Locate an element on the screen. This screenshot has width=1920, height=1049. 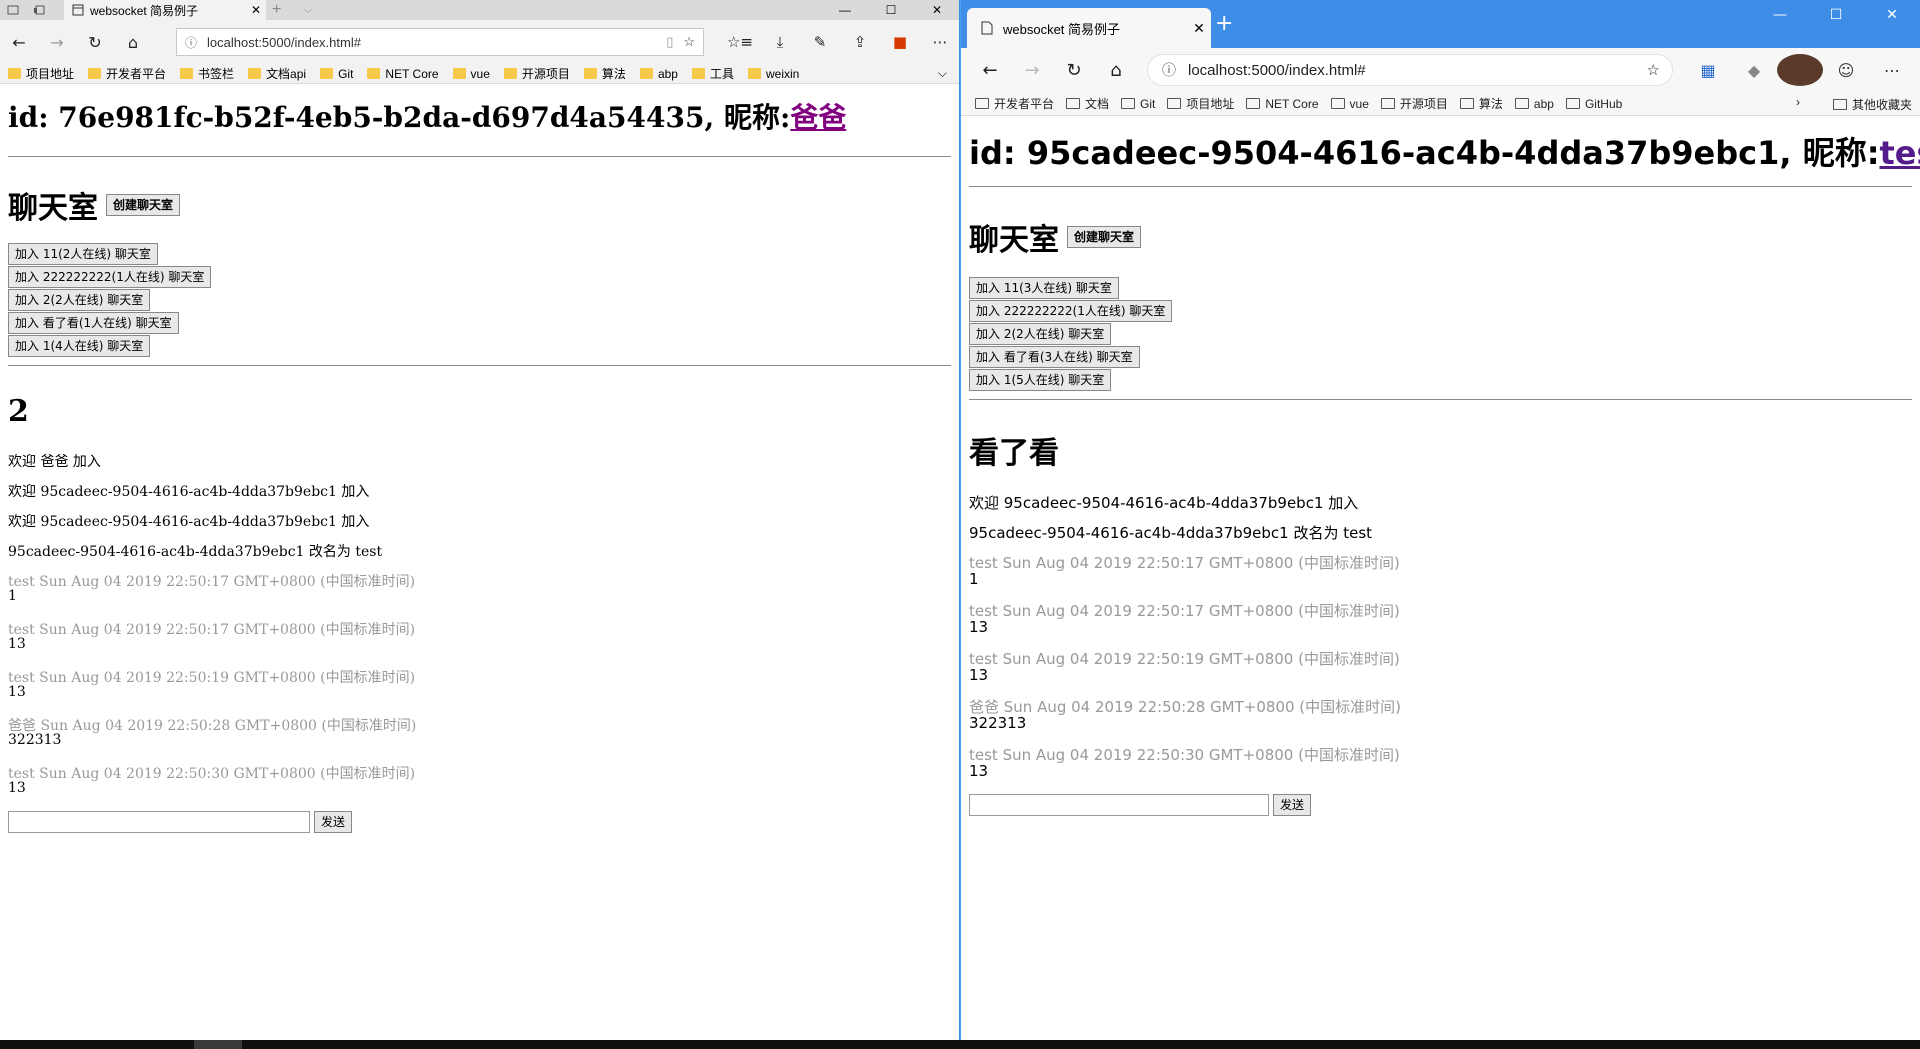
address-bar: ⓘ localhost:5000/index.html# ☆ is located at coordinates (1410, 70).